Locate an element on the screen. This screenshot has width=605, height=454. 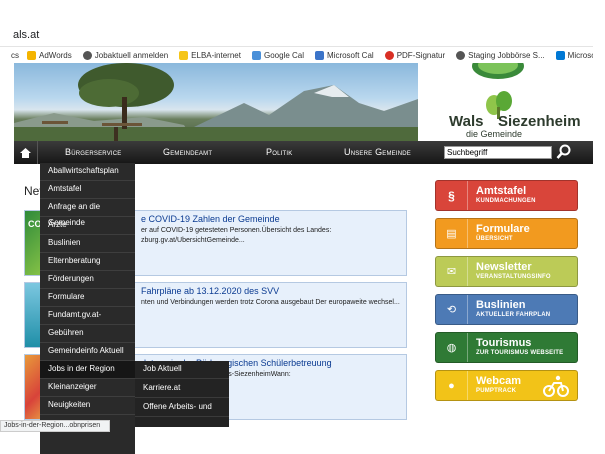
bookmark-elba: ELBA-internet is located at coordinates (210, 55).